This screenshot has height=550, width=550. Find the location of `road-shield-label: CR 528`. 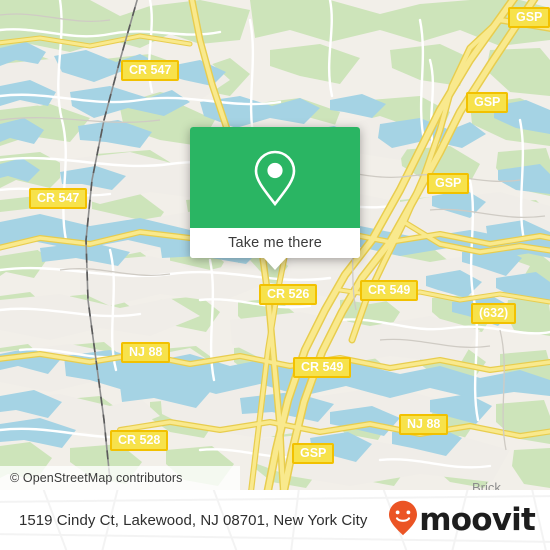

road-shield-label: CR 528 is located at coordinates (139, 440).